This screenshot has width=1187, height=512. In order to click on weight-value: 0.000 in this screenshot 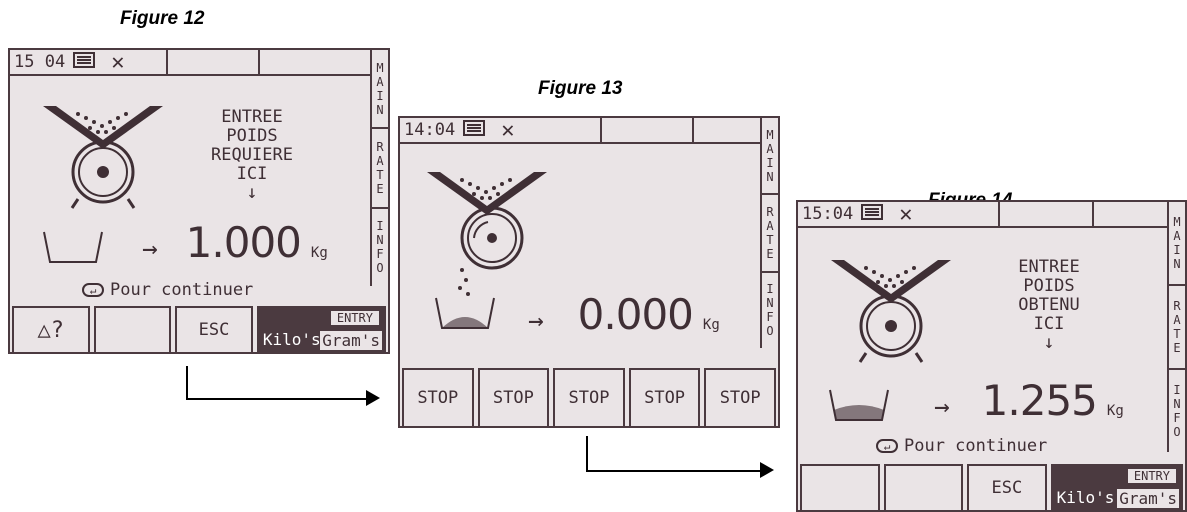, I will do `click(635, 314)`.